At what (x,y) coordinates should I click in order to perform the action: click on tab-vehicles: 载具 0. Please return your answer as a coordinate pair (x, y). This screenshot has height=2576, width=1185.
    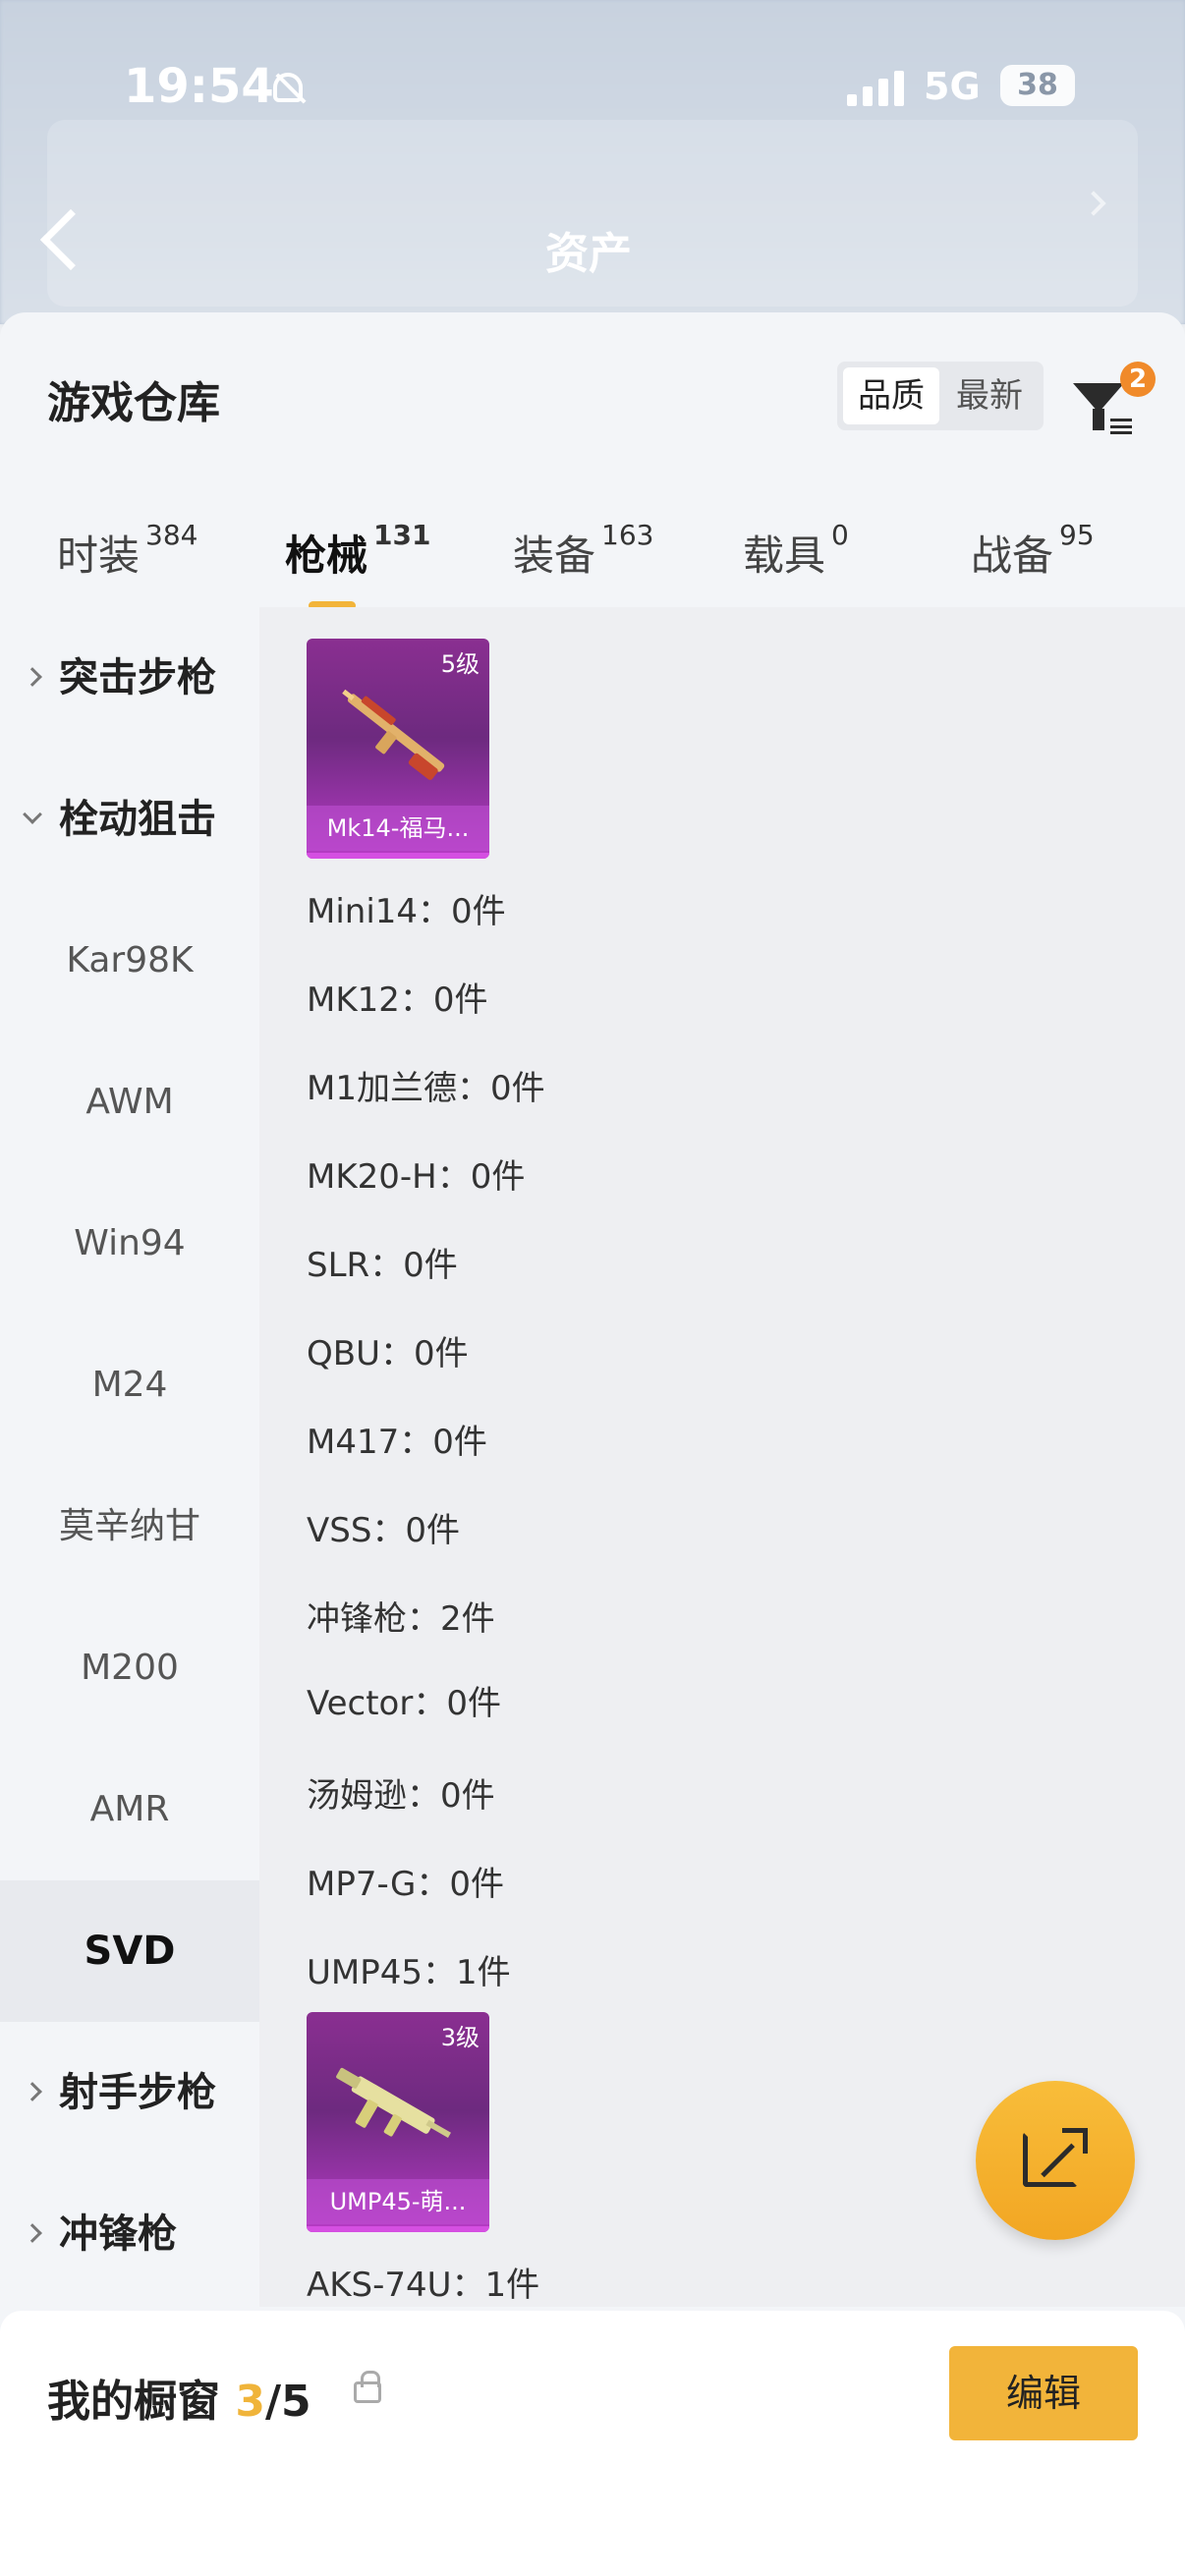
    Looking at the image, I should click on (796, 551).